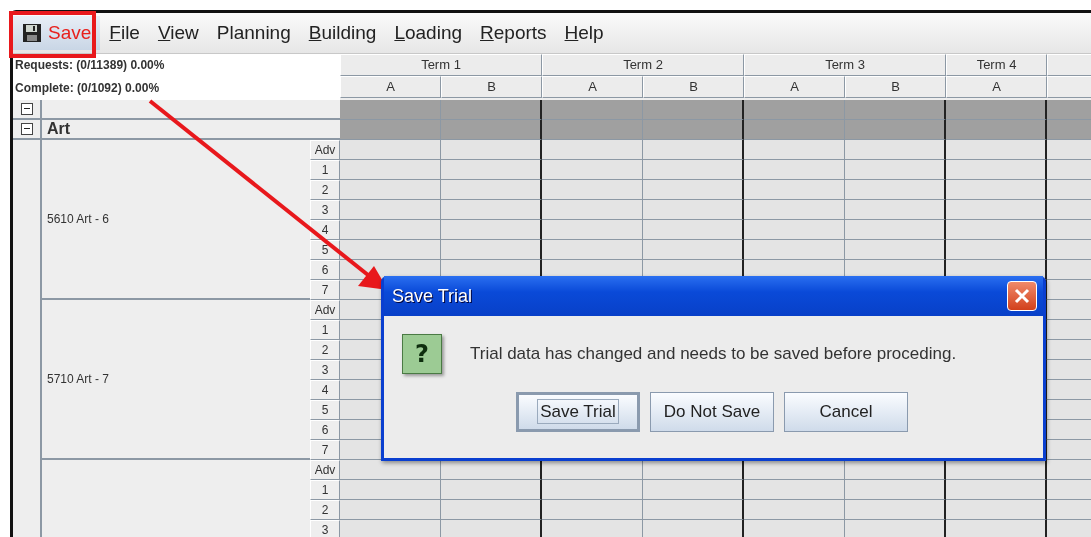 This screenshot has height=537, width=1091. Describe the element at coordinates (846, 412) in the screenshot. I see `dialog-button: Cancel` at that location.